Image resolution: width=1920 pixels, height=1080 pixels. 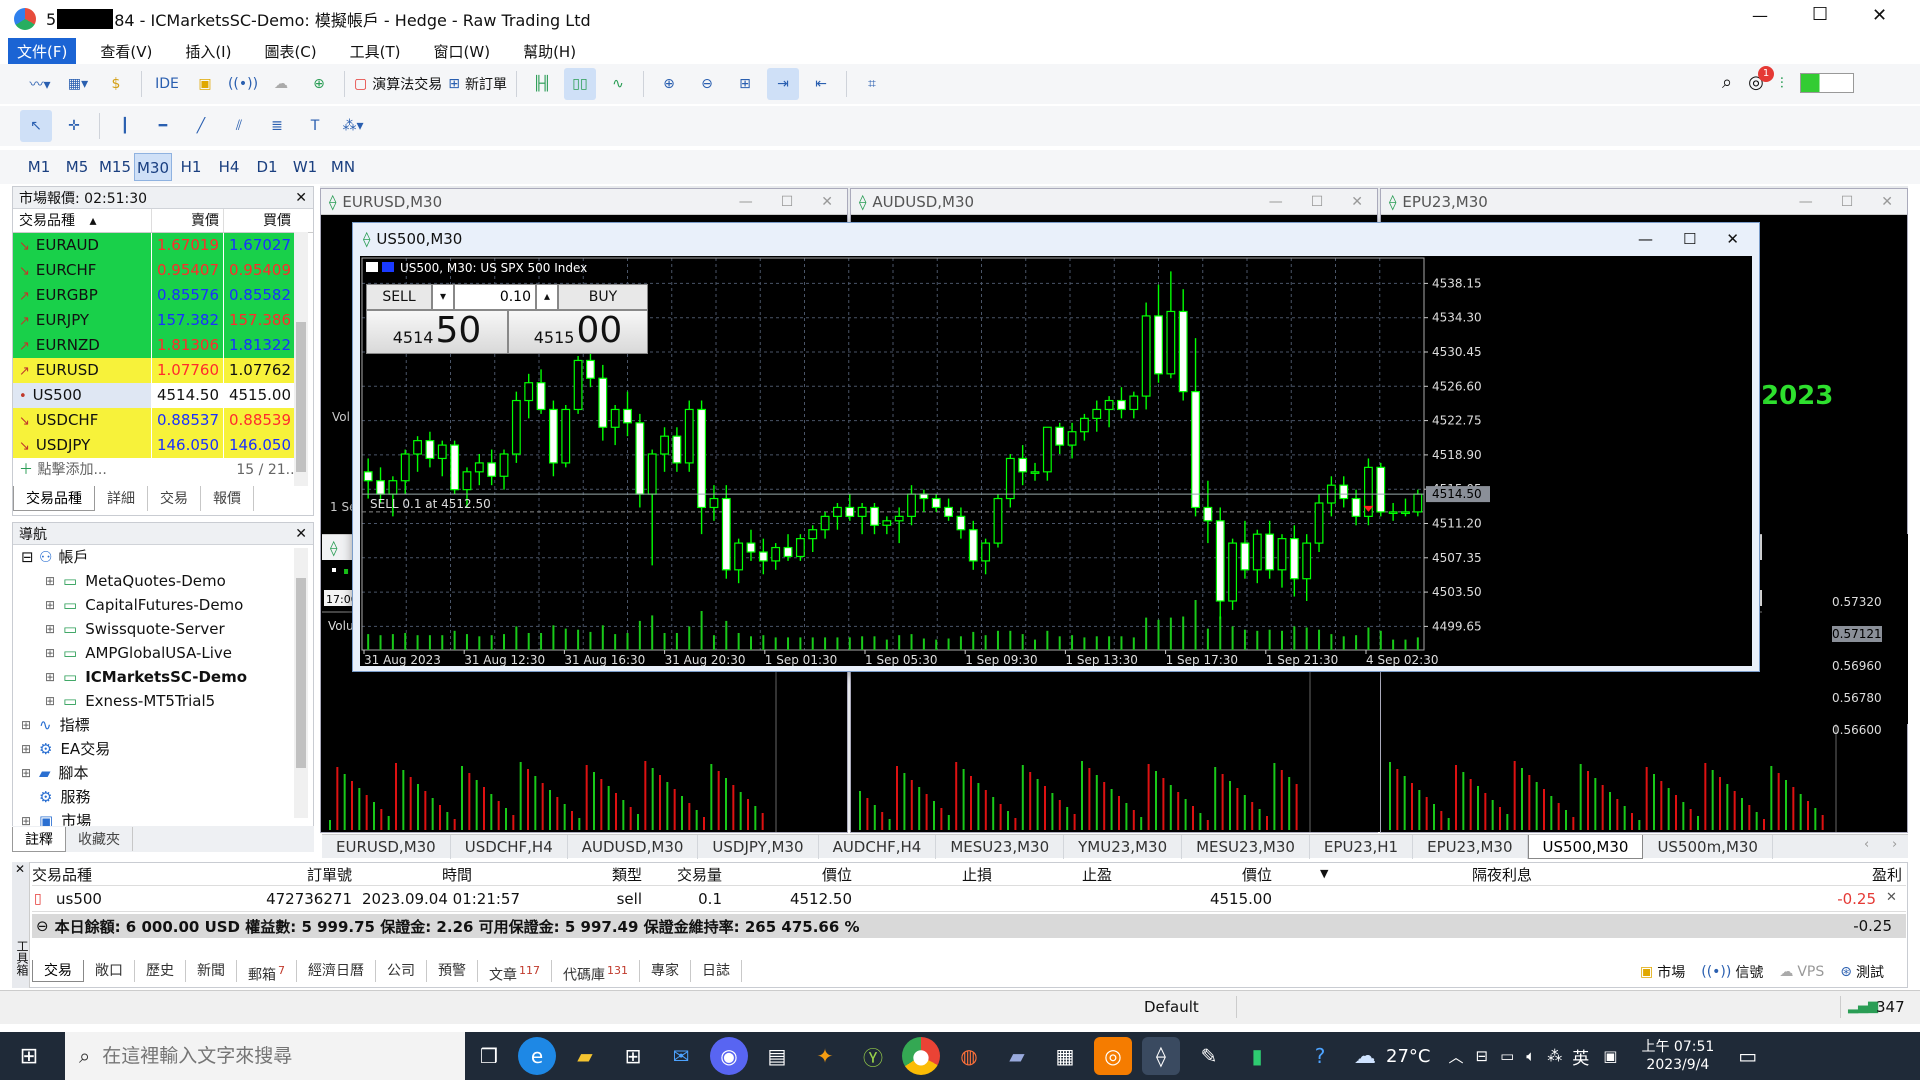 What do you see at coordinates (281, 84) in the screenshot?
I see `cloud-icon: ☁` at bounding box center [281, 84].